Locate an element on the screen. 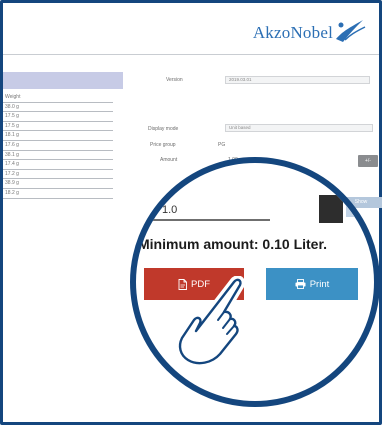 This screenshot has width=382, height=425. list-item: 17.6 g is located at coordinates (58, 146).